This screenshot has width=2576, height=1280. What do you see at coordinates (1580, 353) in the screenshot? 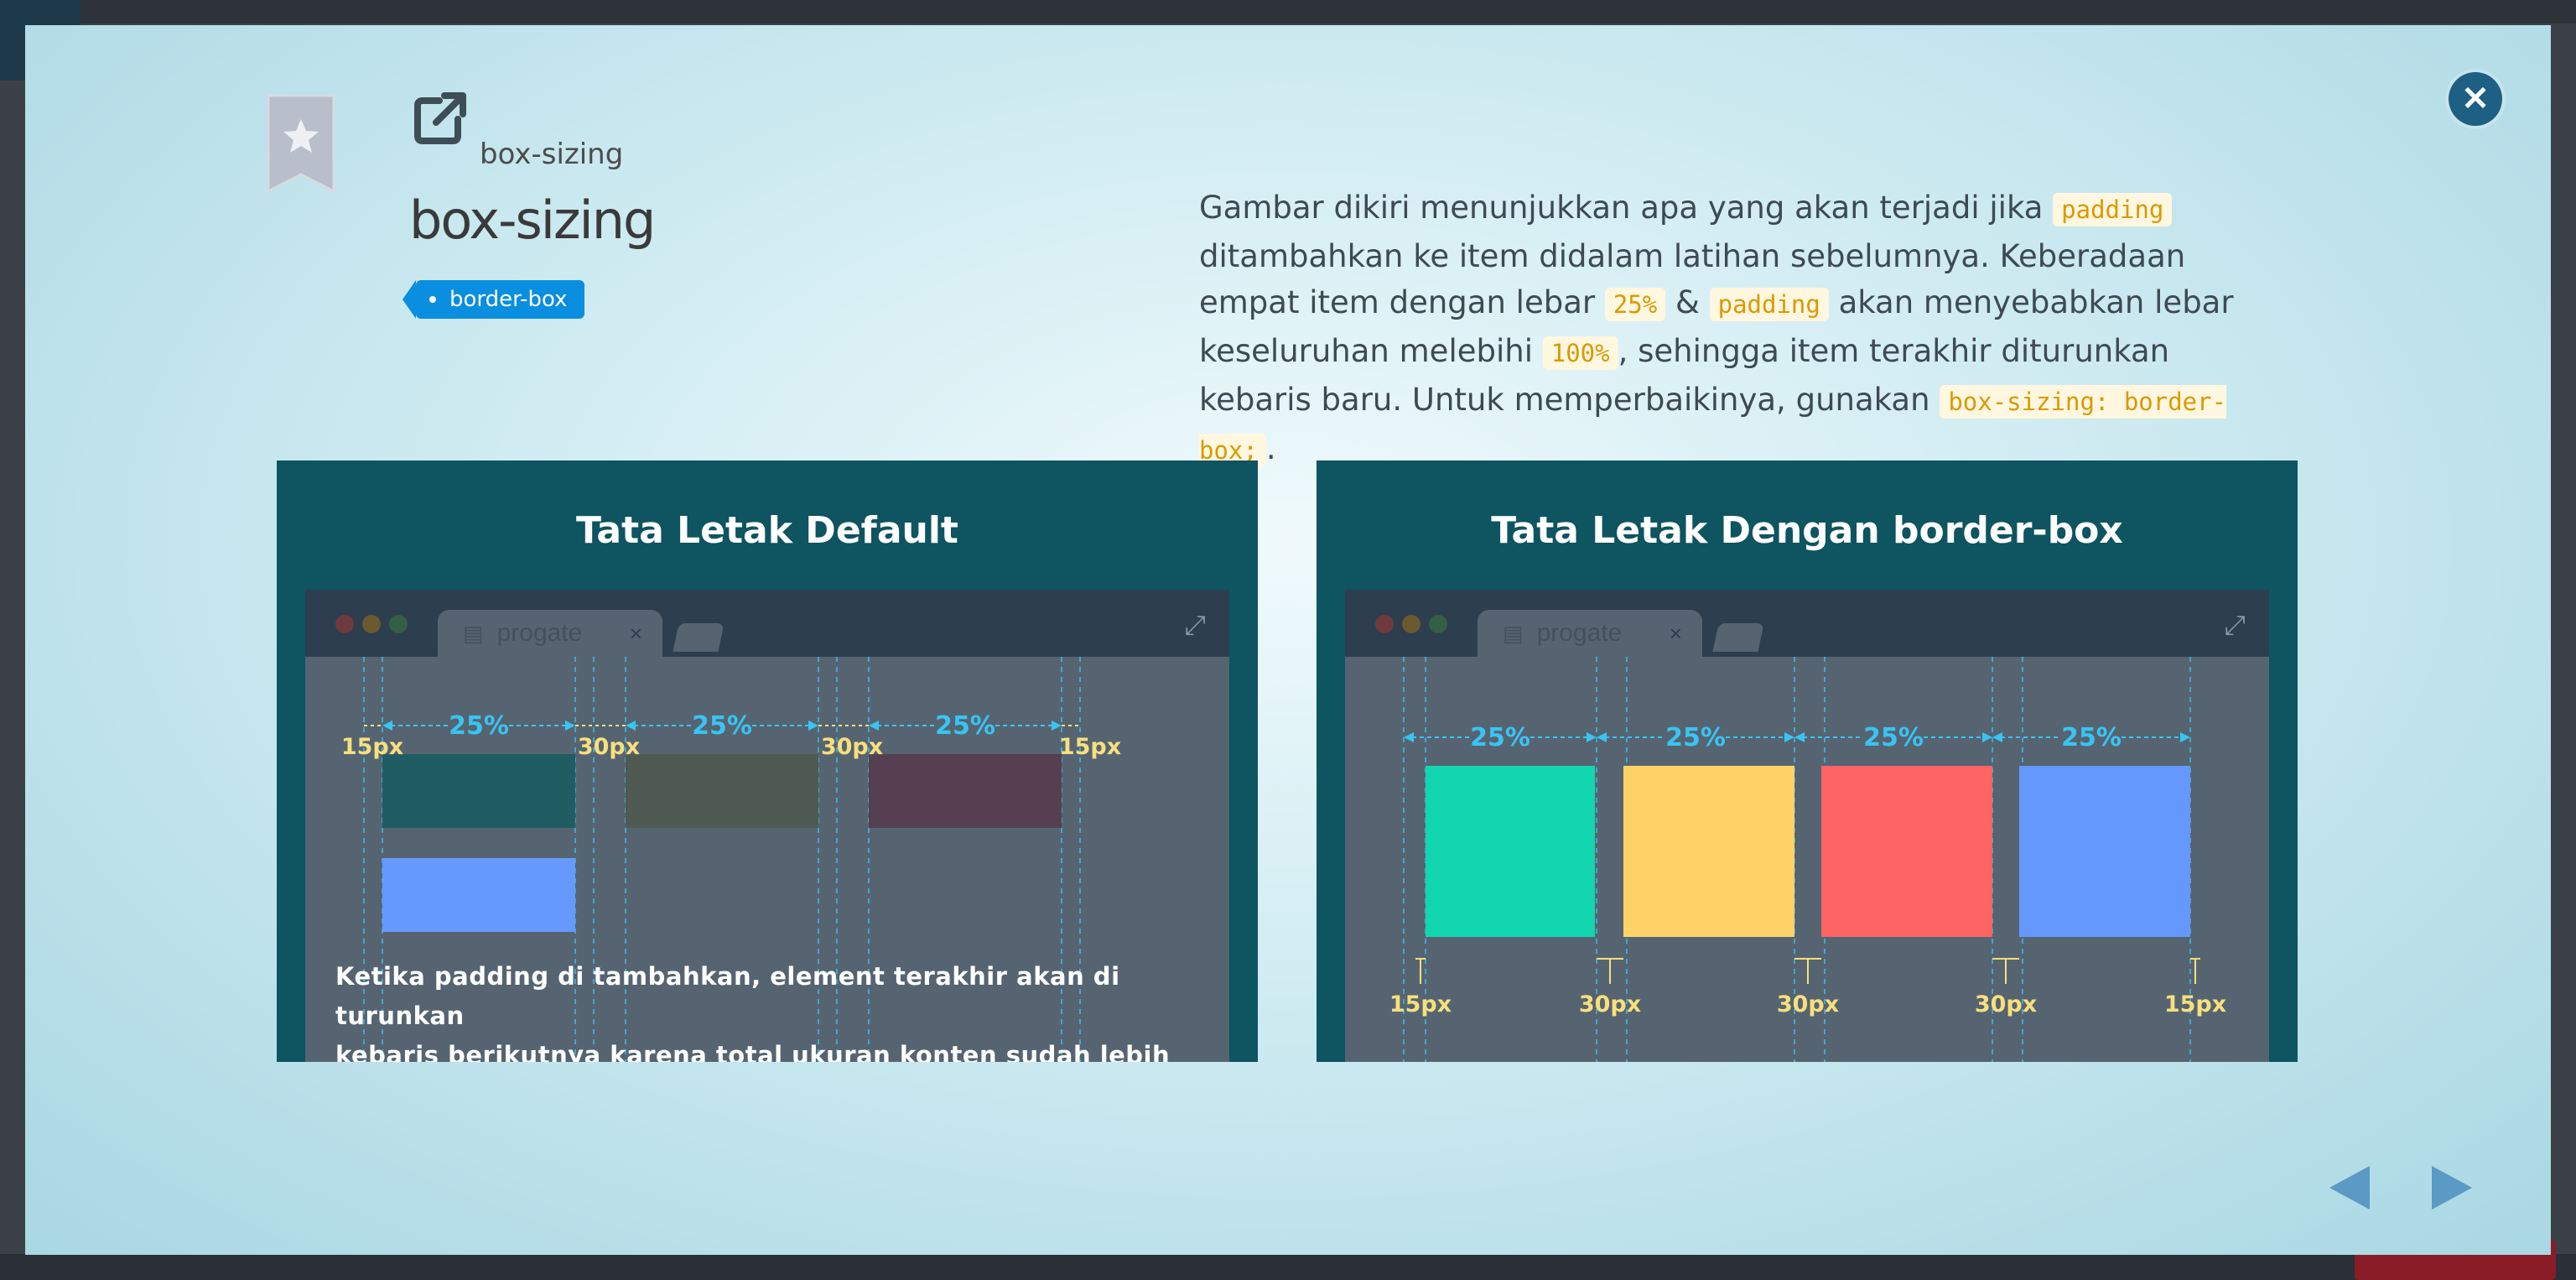
I see `inline-code: 100%` at bounding box center [1580, 353].